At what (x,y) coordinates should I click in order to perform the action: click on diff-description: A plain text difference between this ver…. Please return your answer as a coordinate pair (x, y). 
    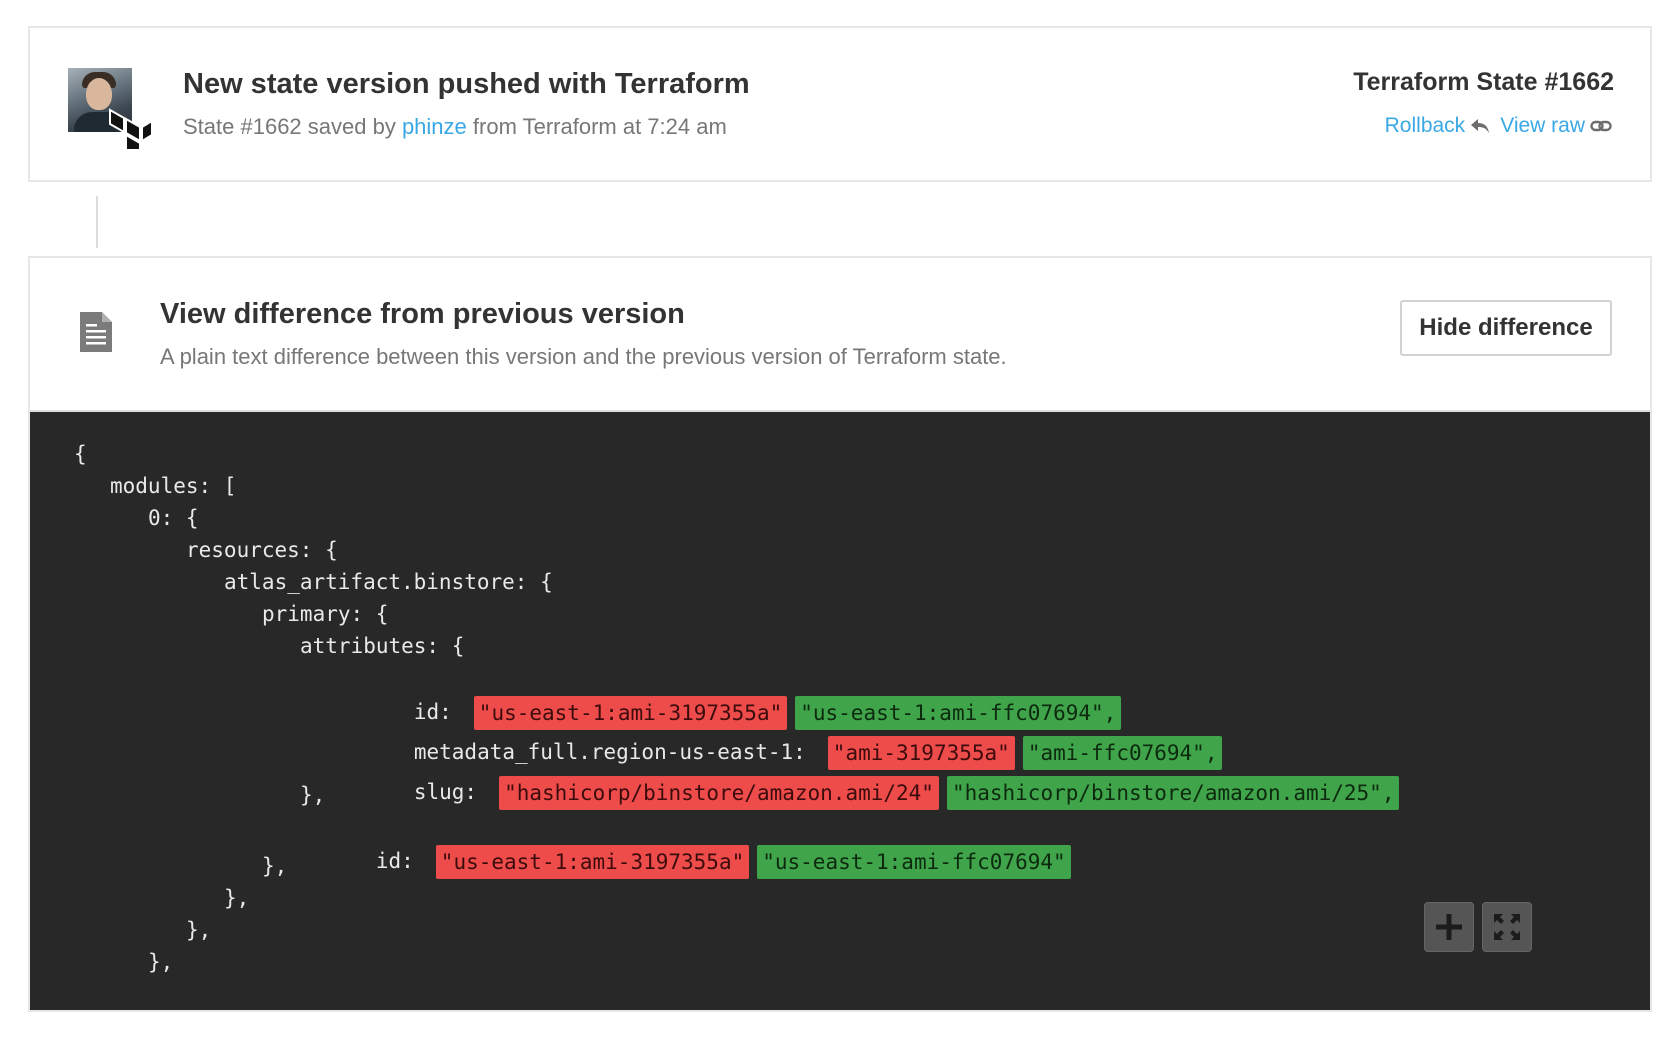
    Looking at the image, I should click on (583, 356).